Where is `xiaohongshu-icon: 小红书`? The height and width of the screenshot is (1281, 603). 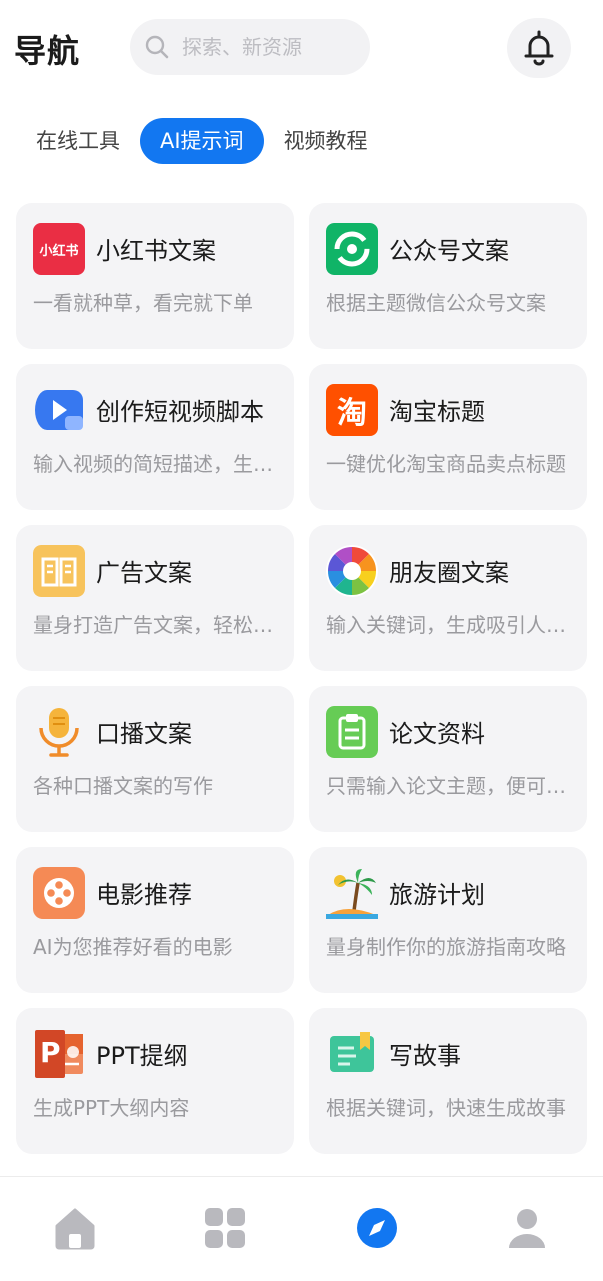 xiaohongshu-icon: 小红书 is located at coordinates (59, 249).